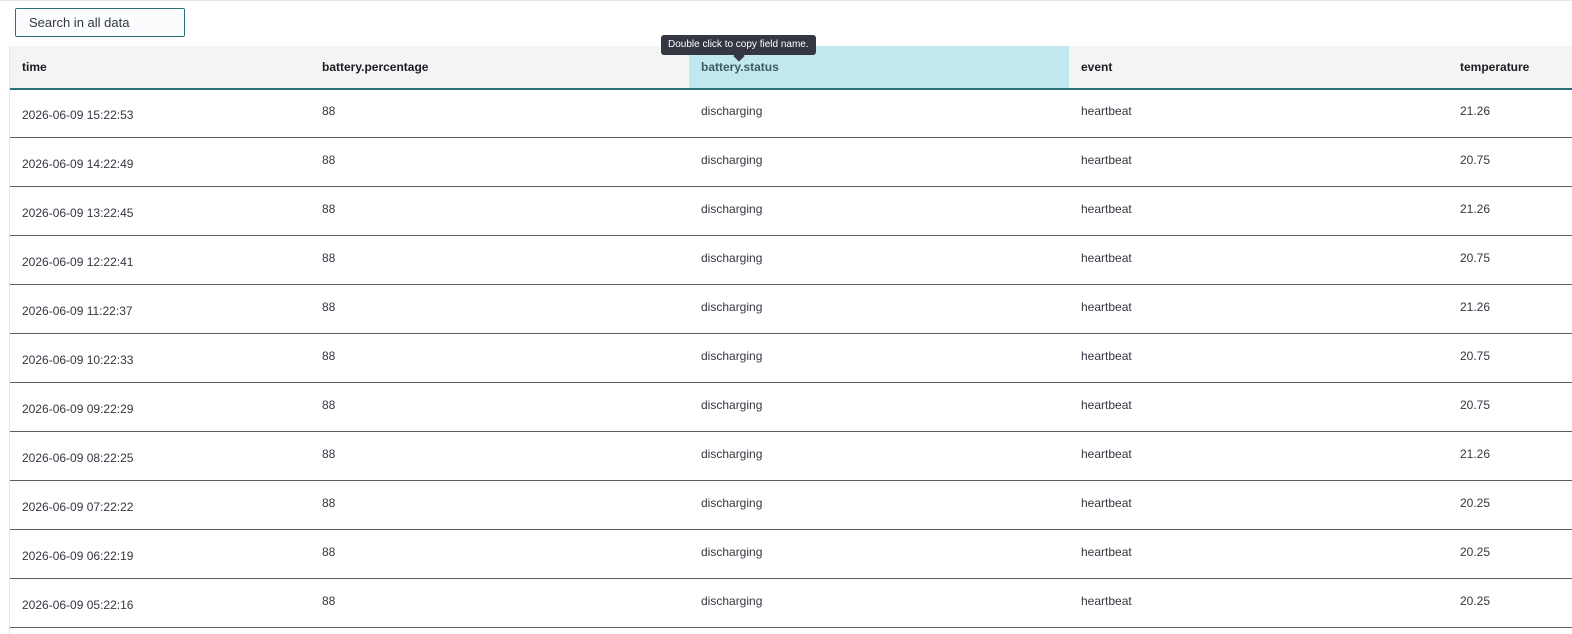 The height and width of the screenshot is (634, 1572). I want to click on cell-time: 2026-06-09 13:22:45, so click(160, 211).